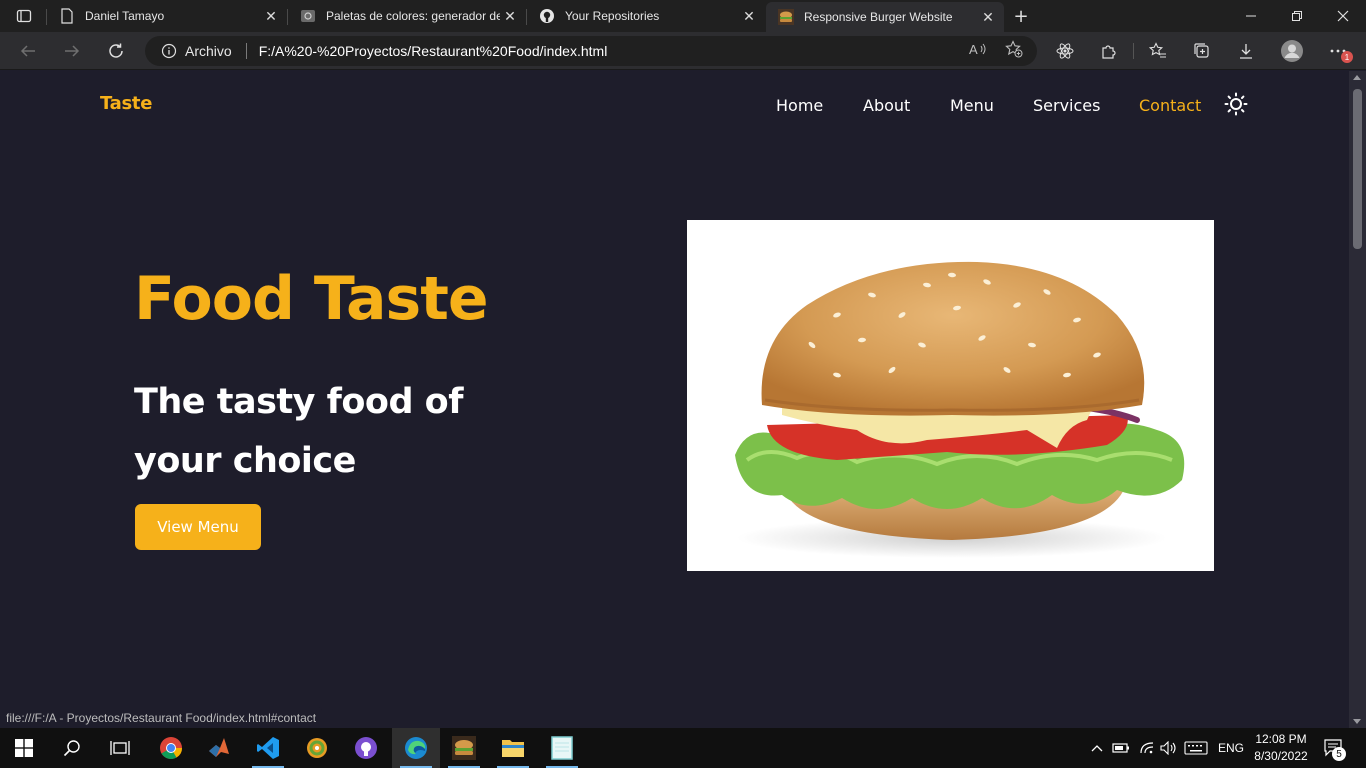 This screenshot has height=768, width=1366. What do you see at coordinates (1158, 51) in the screenshot?
I see `favorites-icon` at bounding box center [1158, 51].